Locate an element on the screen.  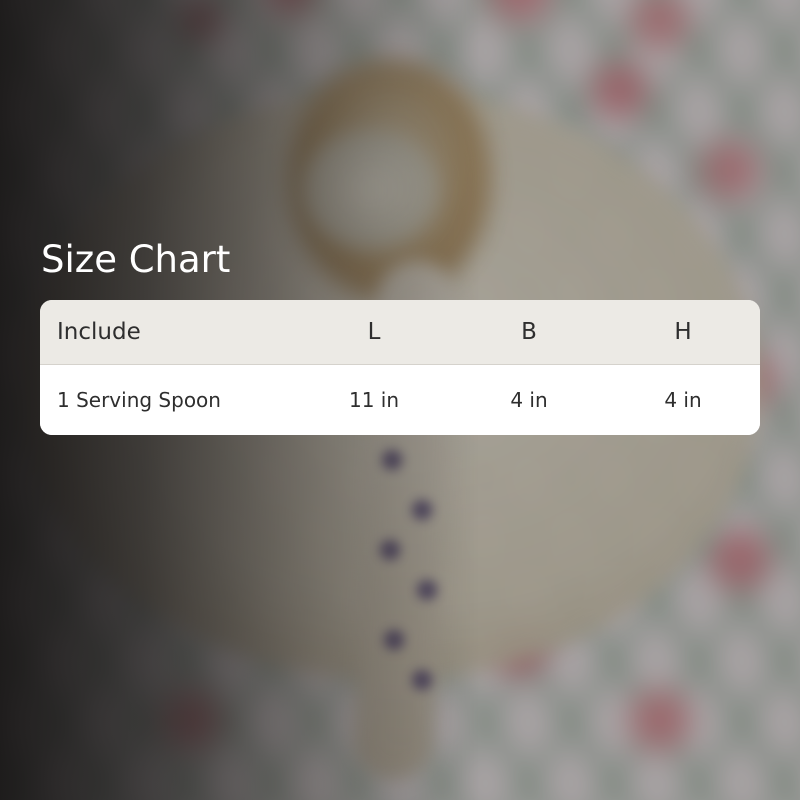
cell-include: 1 Serving Spoon is located at coordinates (139, 400).